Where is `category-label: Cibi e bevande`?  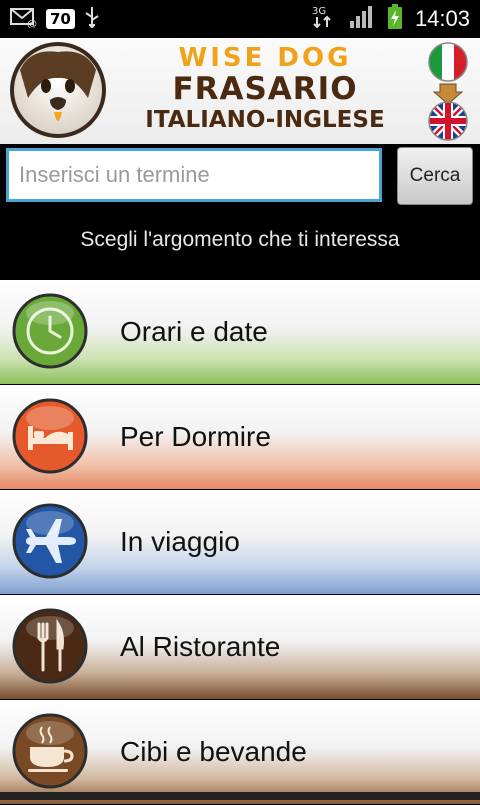 category-label: Cibi e bevande is located at coordinates (213, 751).